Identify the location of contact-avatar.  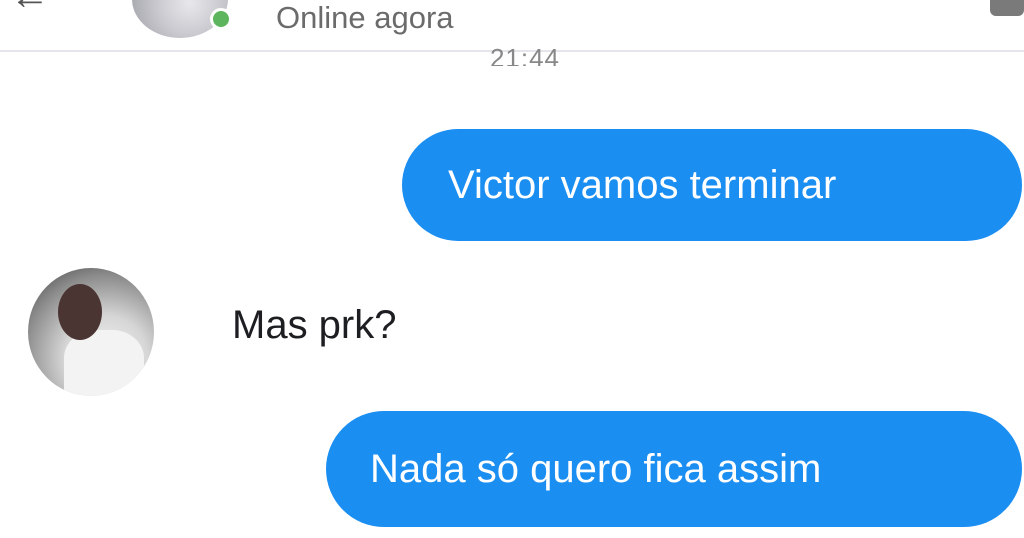
(91, 332).